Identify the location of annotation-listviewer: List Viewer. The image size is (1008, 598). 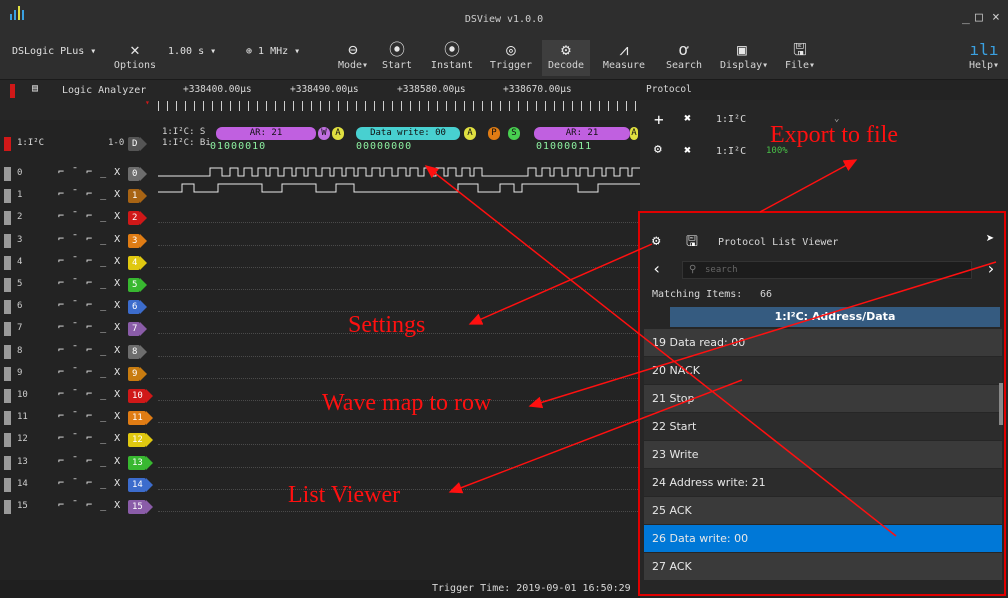
(344, 495).